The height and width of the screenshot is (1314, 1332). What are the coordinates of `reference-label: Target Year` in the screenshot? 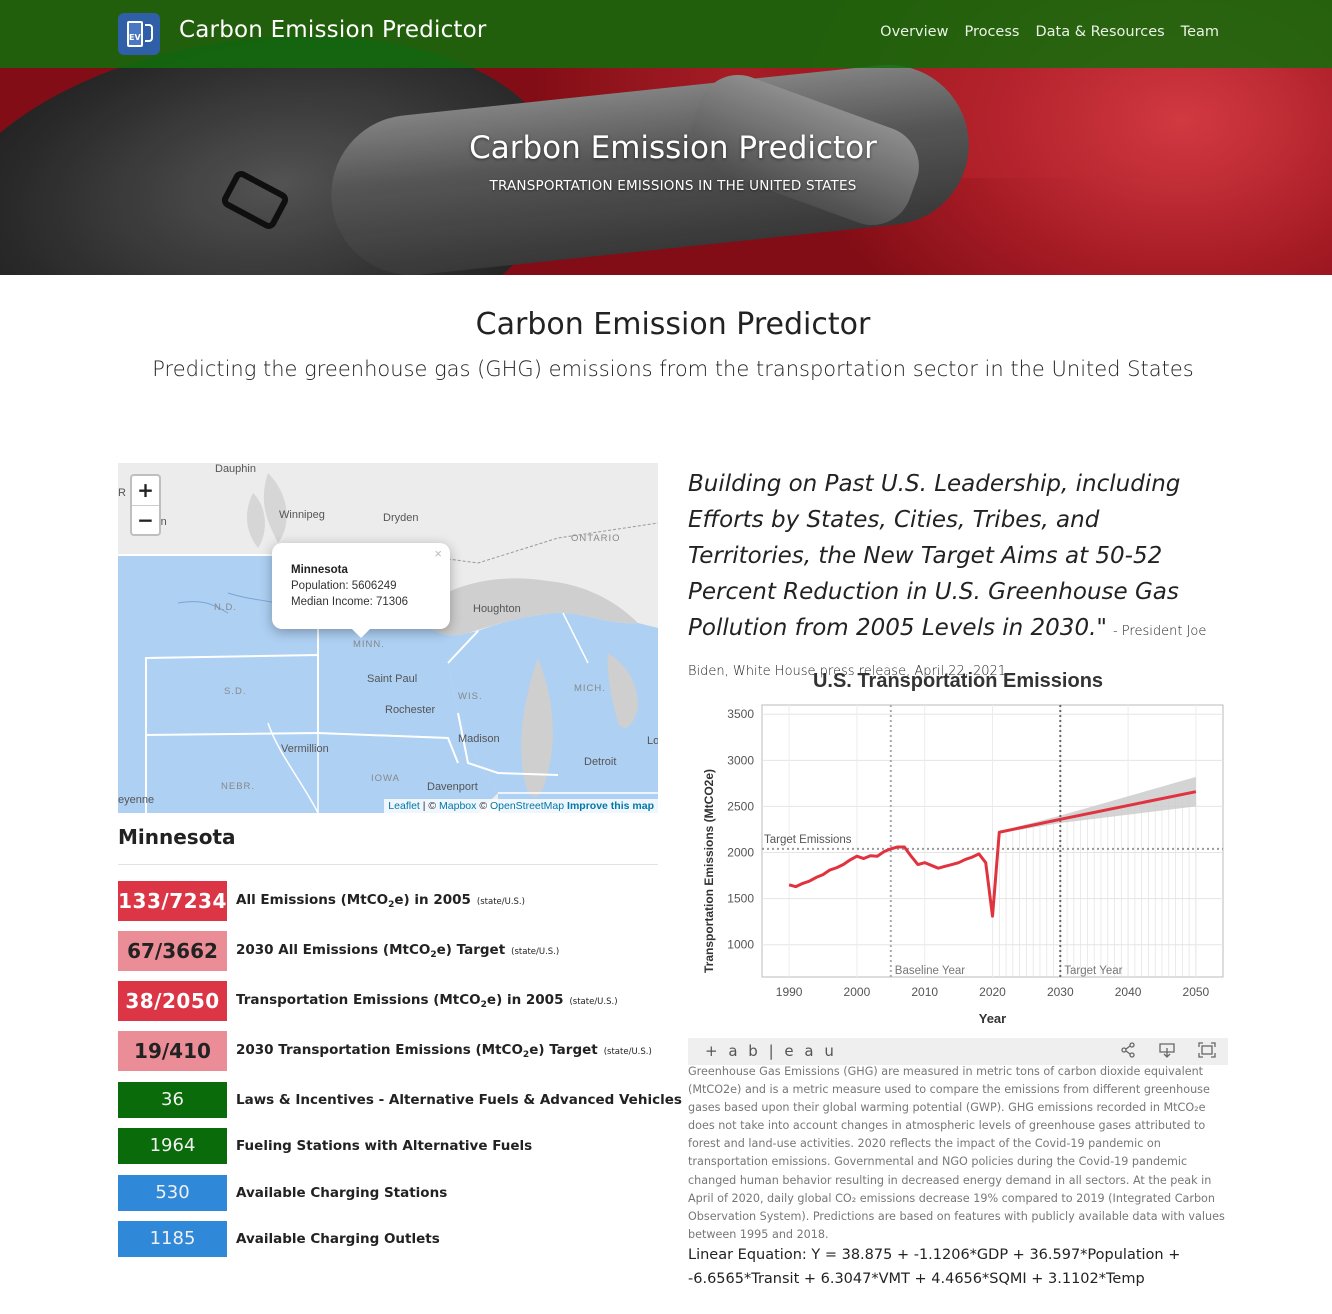 It's located at (1093, 971).